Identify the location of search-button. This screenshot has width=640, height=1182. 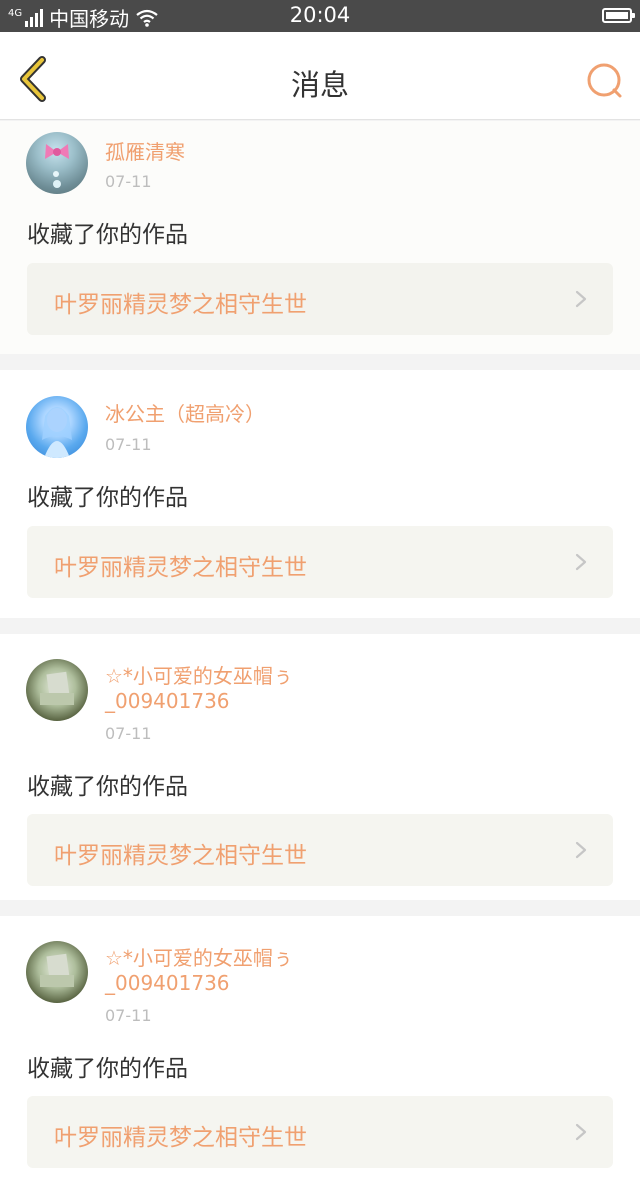
(605, 81).